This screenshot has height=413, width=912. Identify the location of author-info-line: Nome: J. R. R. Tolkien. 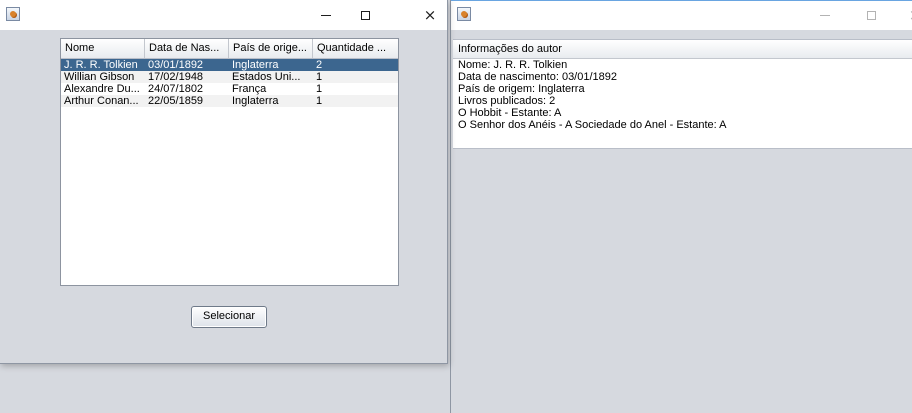
(513, 65).